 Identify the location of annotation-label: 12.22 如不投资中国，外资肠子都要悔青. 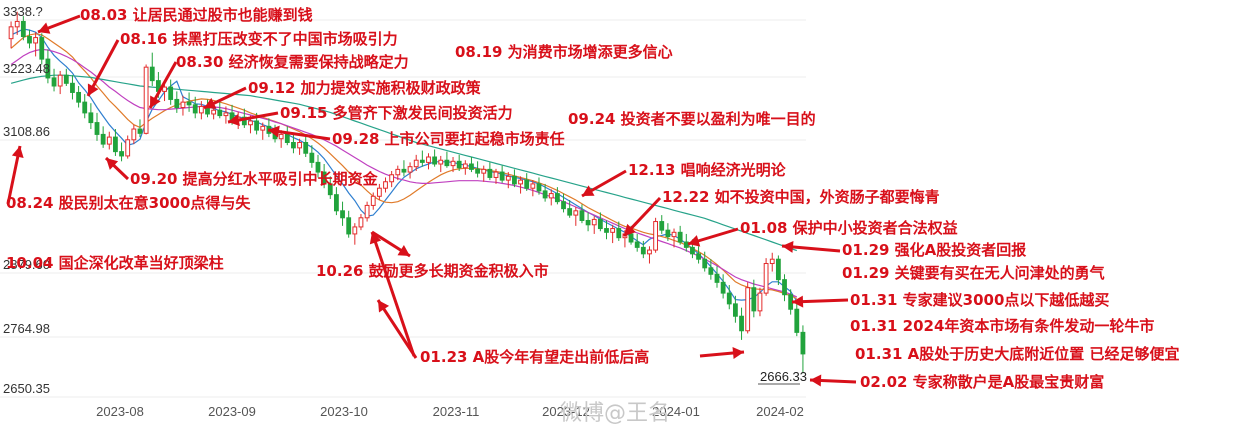
(801, 197).